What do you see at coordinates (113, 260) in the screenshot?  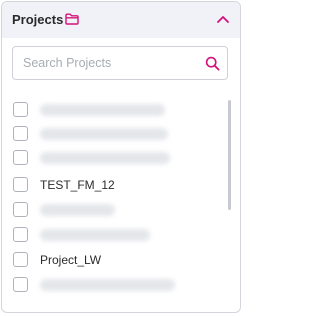 I see `project-list-item: Project_LW` at bounding box center [113, 260].